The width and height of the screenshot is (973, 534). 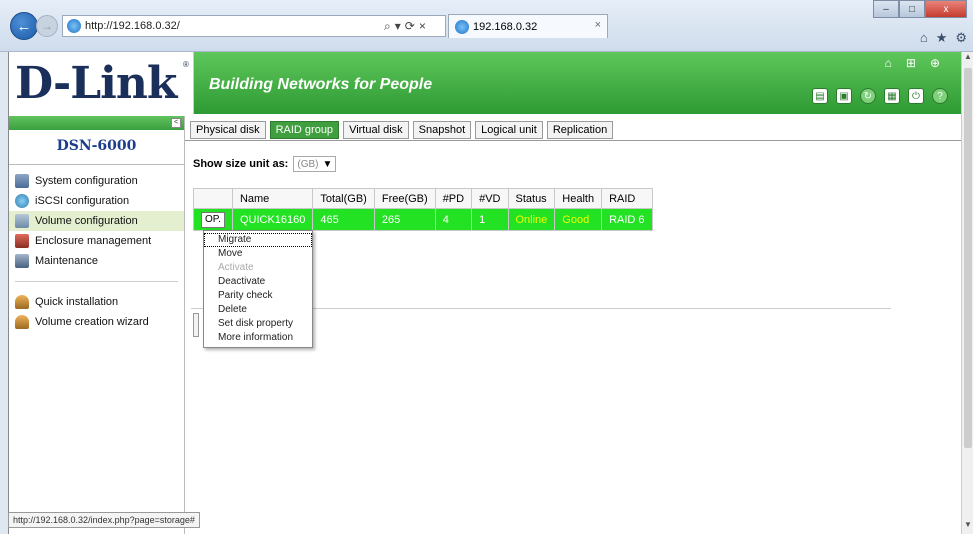 I want to click on sidebar-item-enclosure-management: Enclosure management, so click(x=96, y=241).